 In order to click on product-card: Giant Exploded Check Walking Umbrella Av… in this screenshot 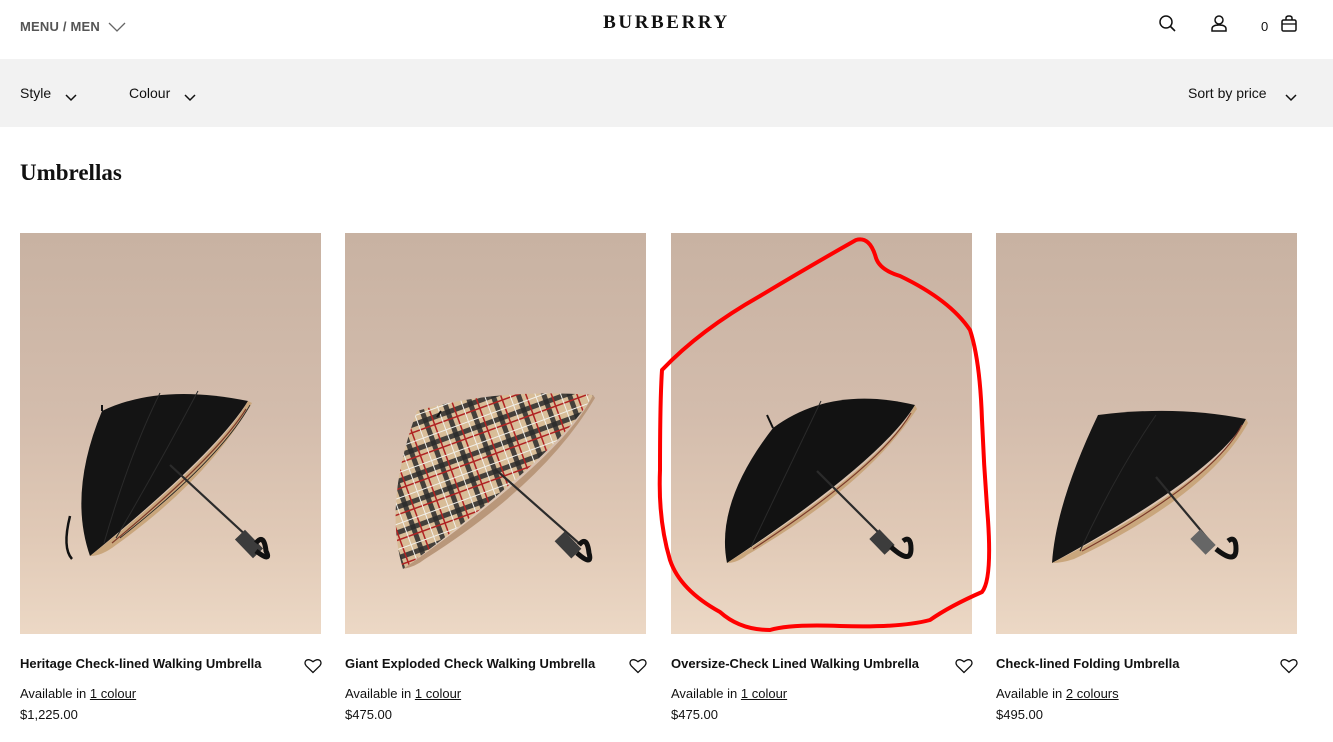, I will do `click(496, 477)`.